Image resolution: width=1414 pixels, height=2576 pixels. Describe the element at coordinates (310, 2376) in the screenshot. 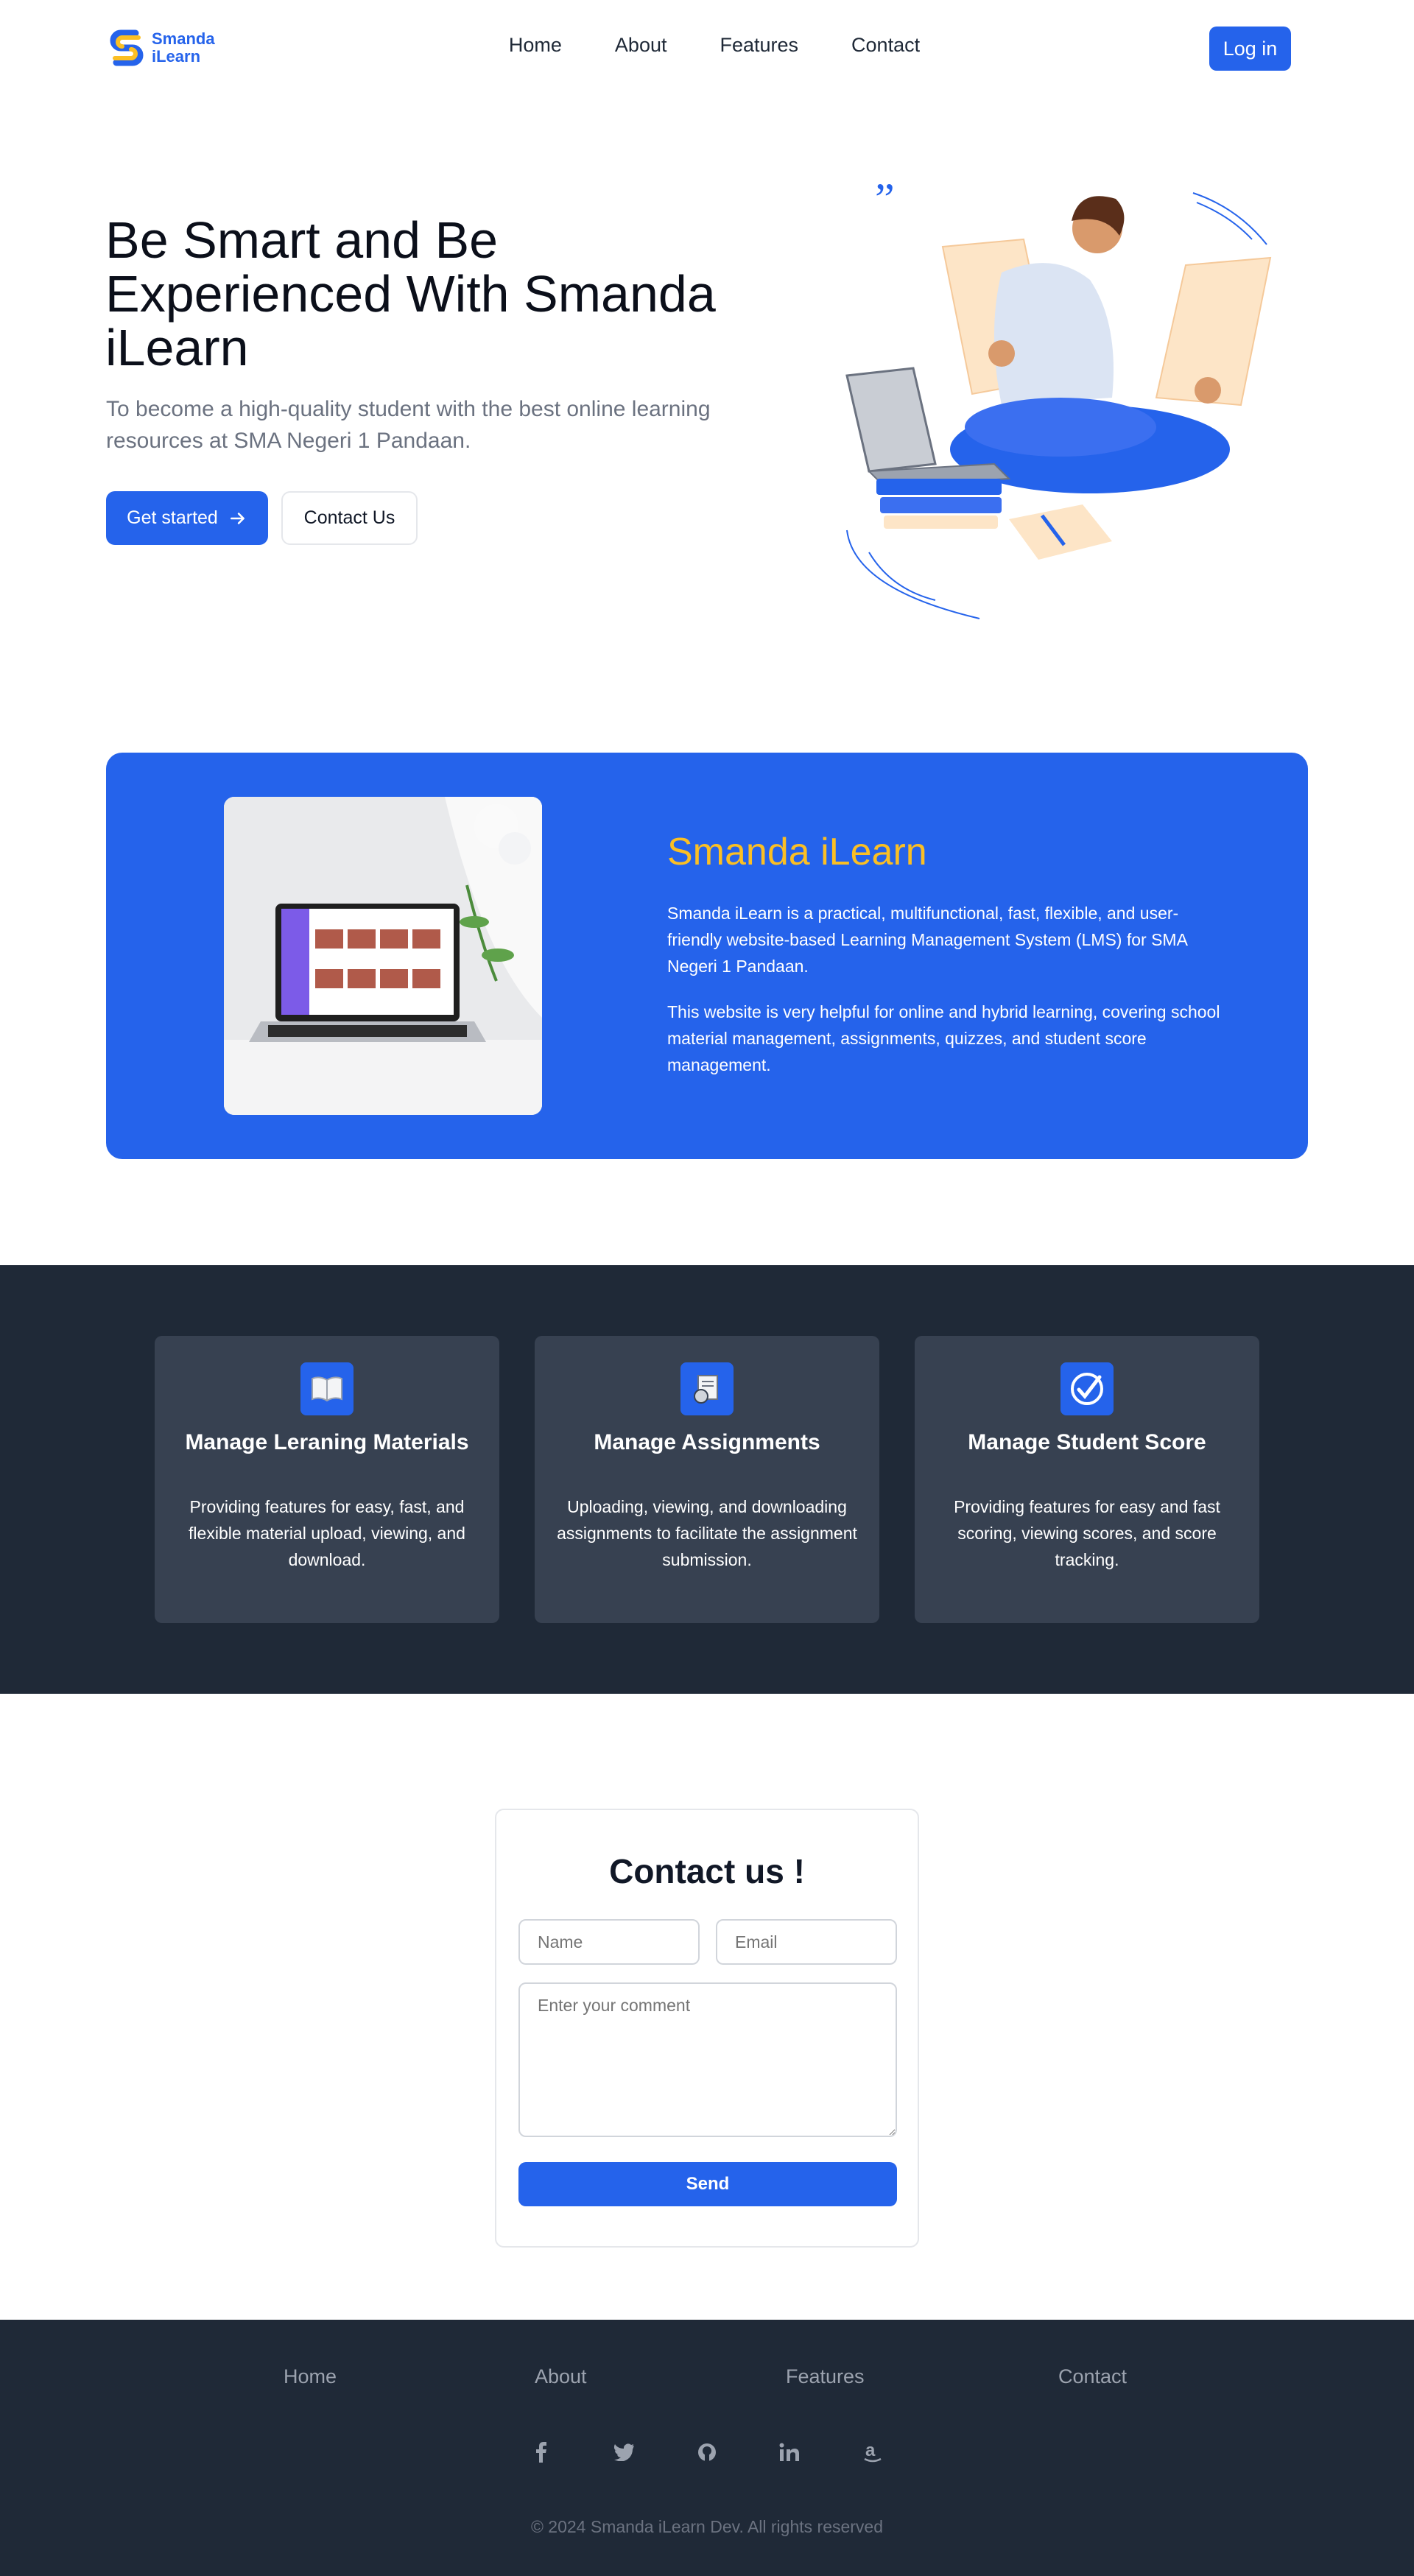

I see `footer-link-home: Home` at that location.